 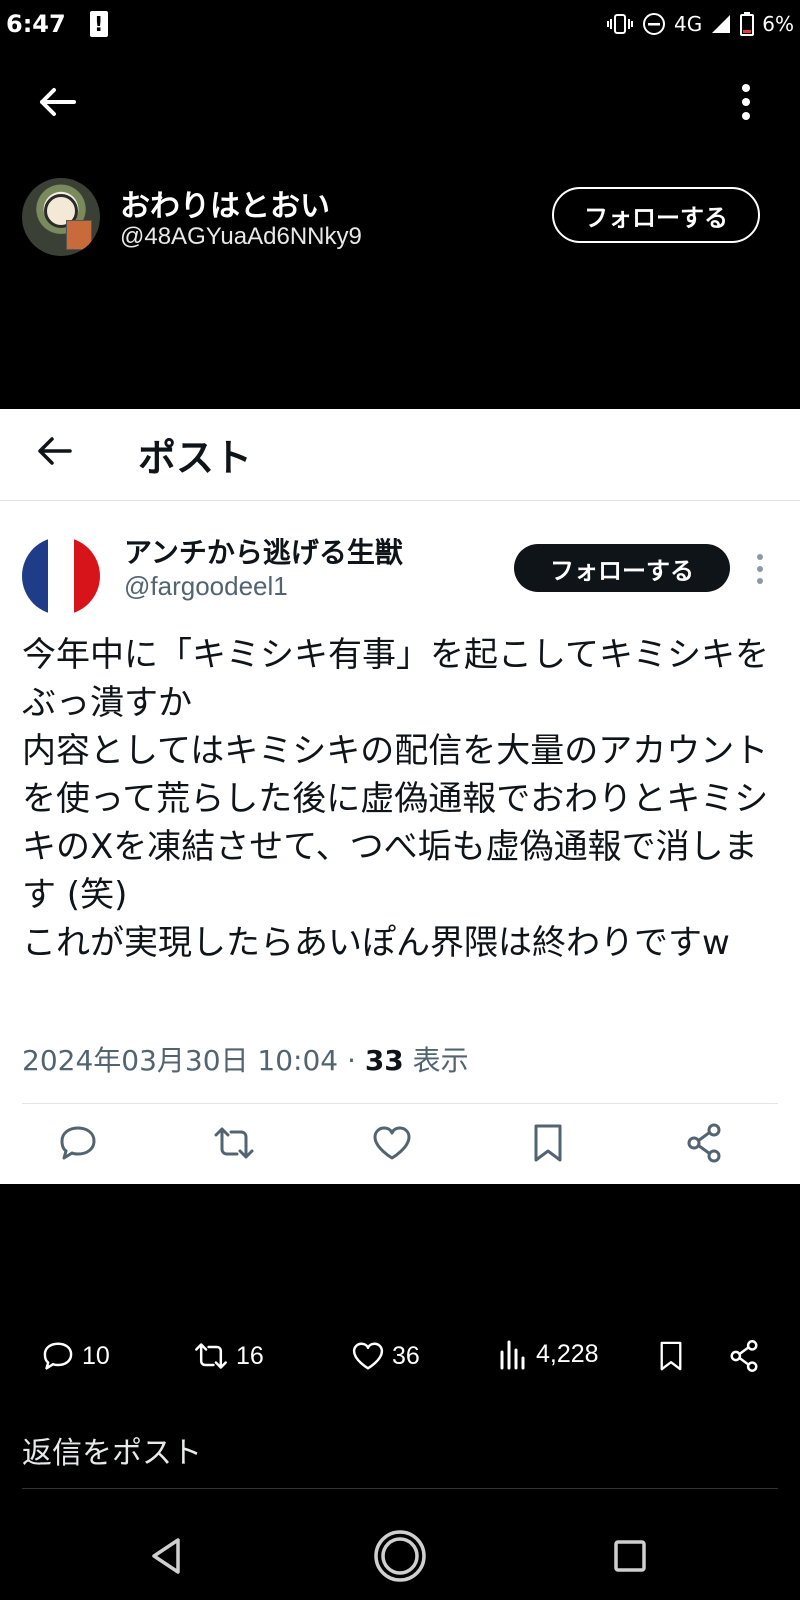 What do you see at coordinates (406, 1355) in the screenshot?
I see `like-count-value: 36` at bounding box center [406, 1355].